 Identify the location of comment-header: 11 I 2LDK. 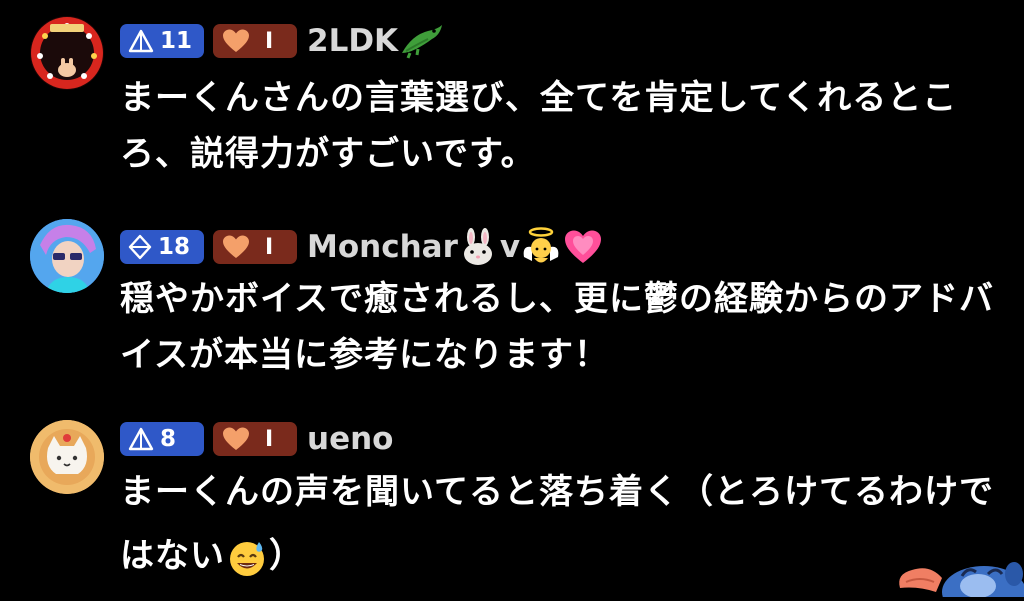
(282, 41).